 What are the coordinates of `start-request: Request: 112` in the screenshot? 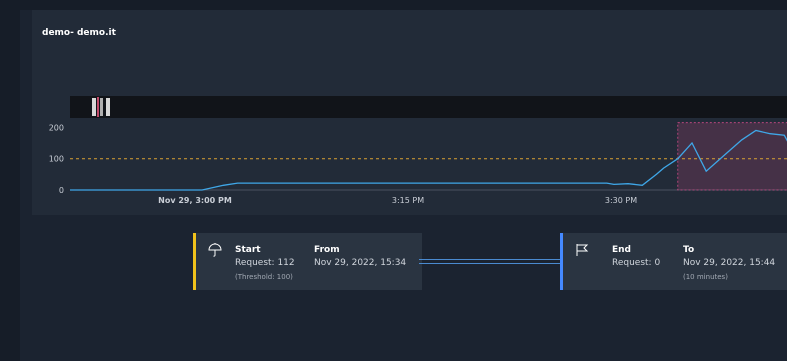 It's located at (265, 263).